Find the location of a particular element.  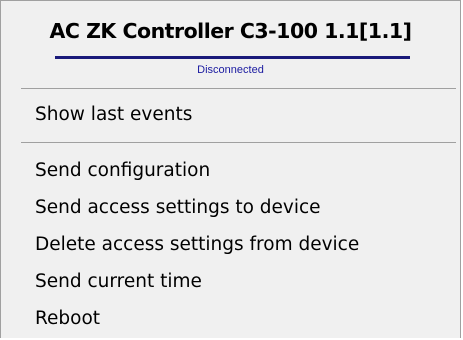

menu-item-show-last-events: Show last events is located at coordinates (243, 115).